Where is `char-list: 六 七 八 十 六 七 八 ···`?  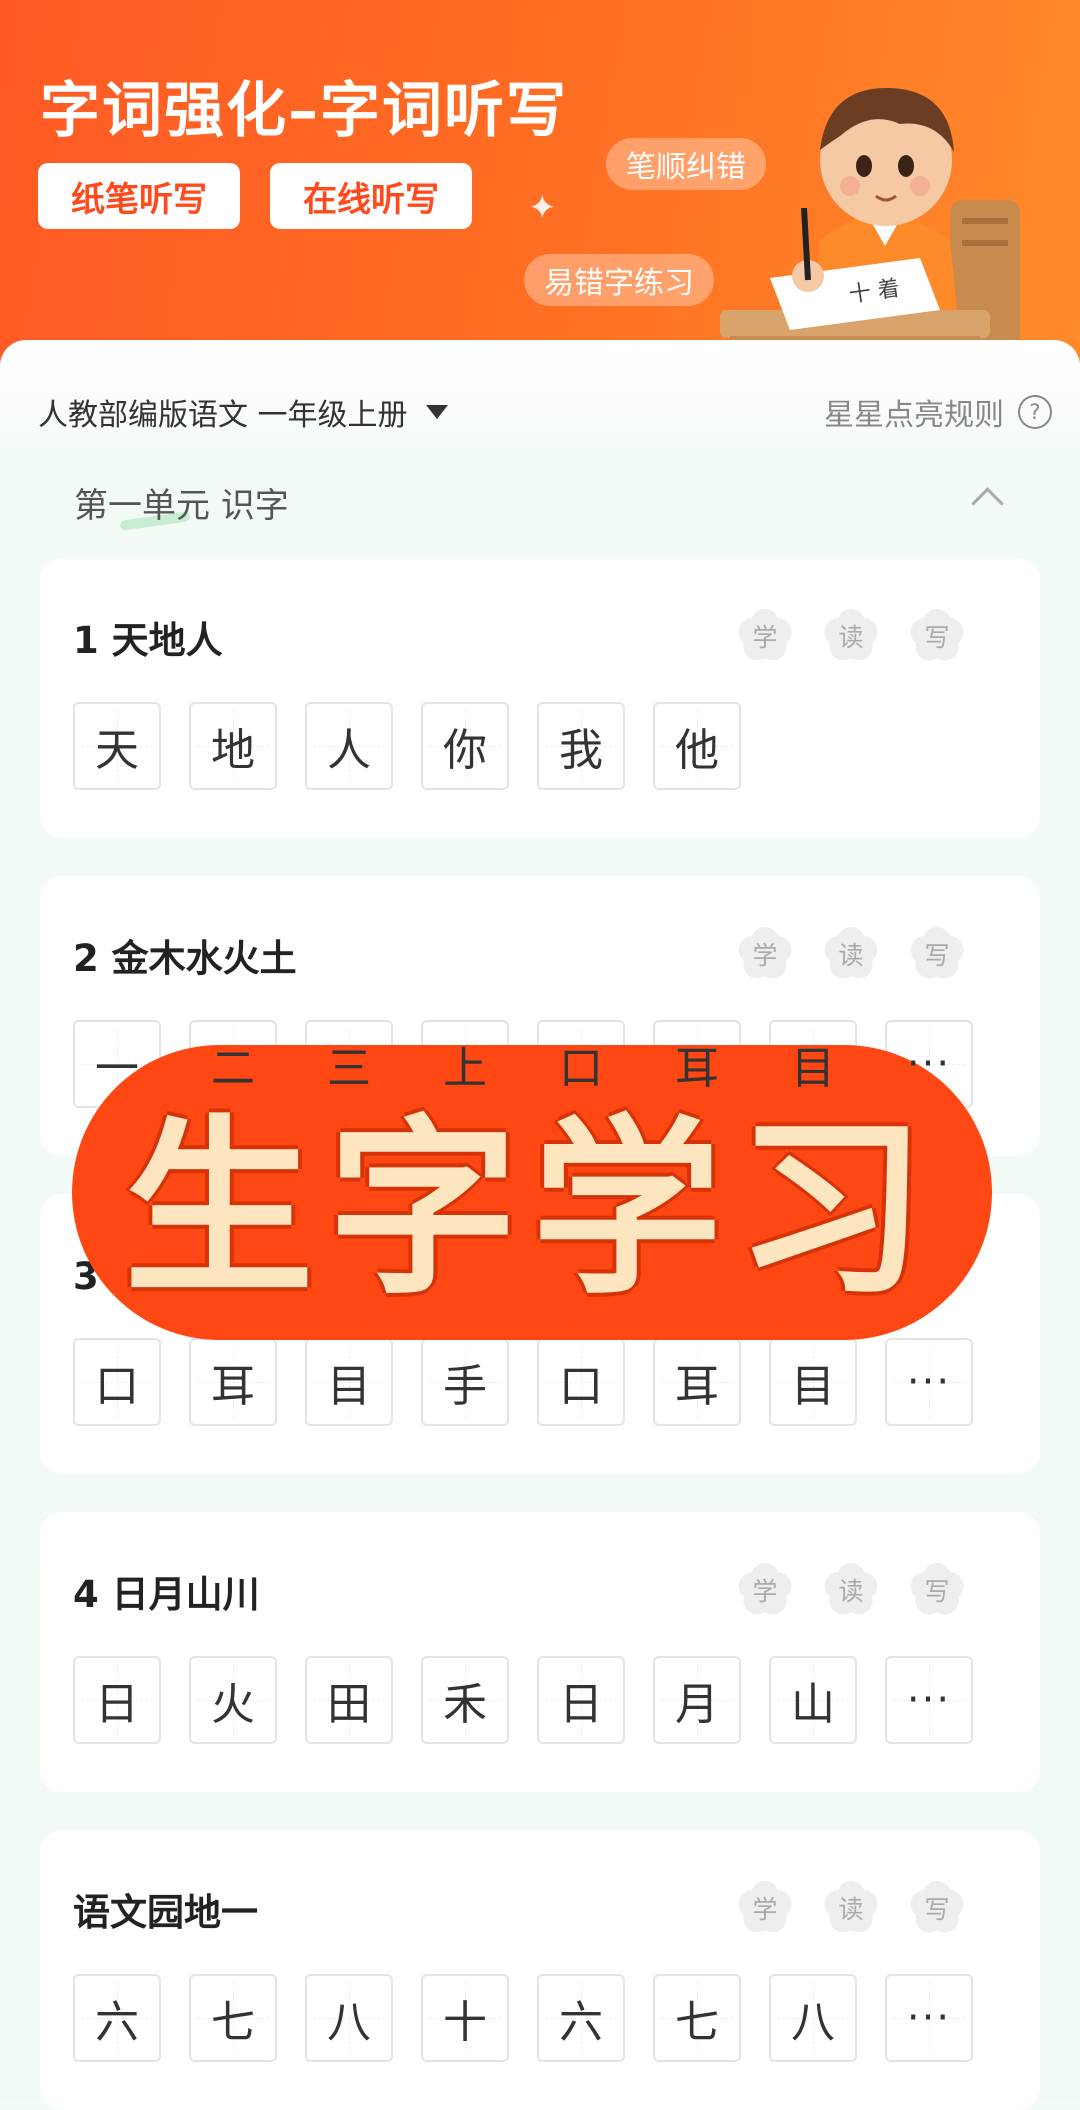
char-list: 六 七 八 十 六 七 八 ··· is located at coordinates (537, 2018).